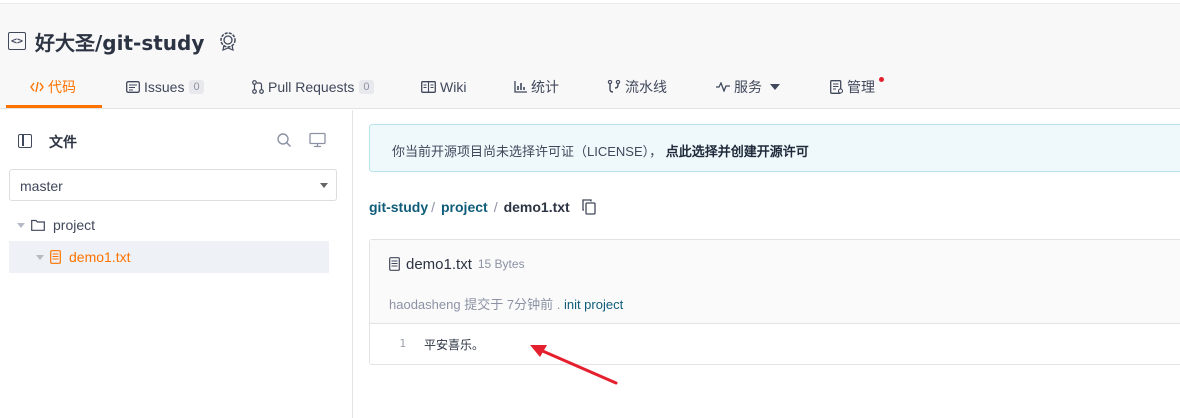 Image resolution: width=1180 pixels, height=418 pixels. I want to click on search-icon, so click(284, 140).